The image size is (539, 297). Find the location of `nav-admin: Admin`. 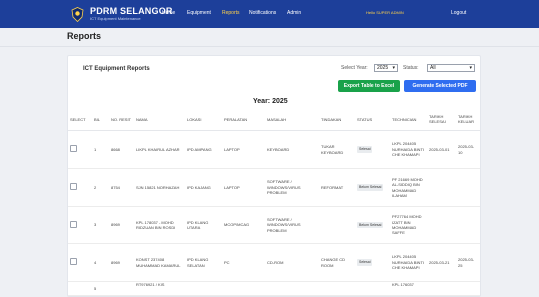

nav-admin: Admin is located at coordinates (294, 13).